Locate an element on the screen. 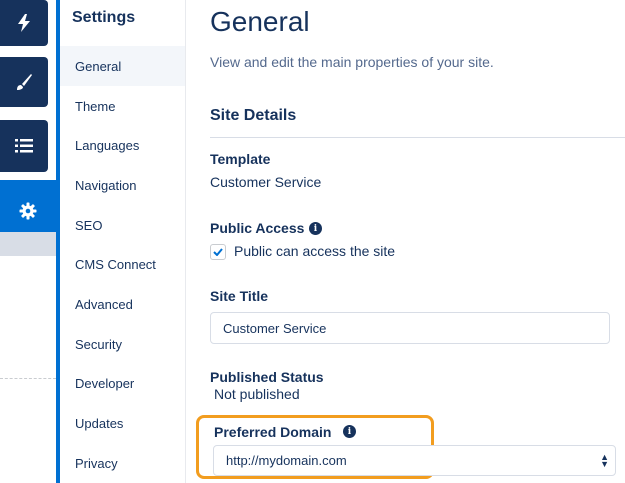  preferred-domain-label: Preferred Domain is located at coordinates (273, 432).